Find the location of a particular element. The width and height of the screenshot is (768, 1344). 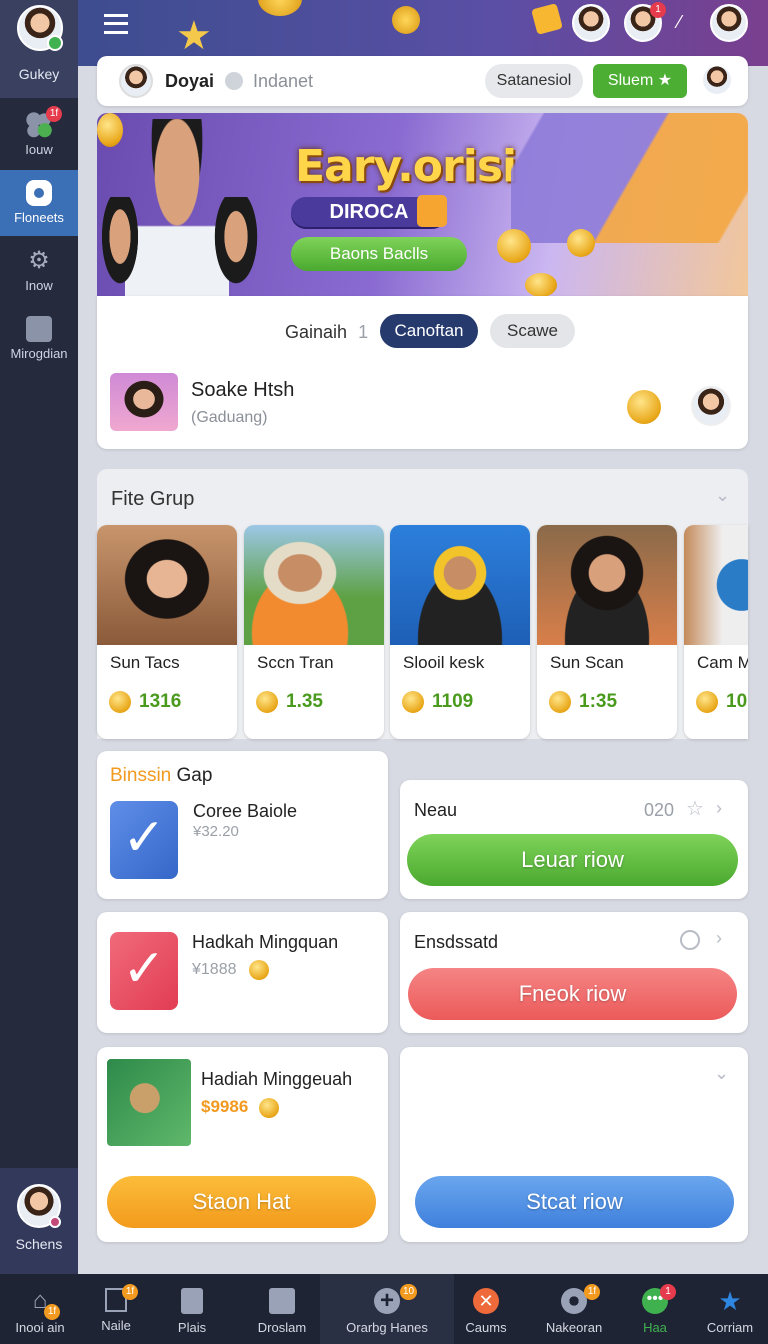

sparkle-icon: ⁄ is located at coordinates (680, 22).